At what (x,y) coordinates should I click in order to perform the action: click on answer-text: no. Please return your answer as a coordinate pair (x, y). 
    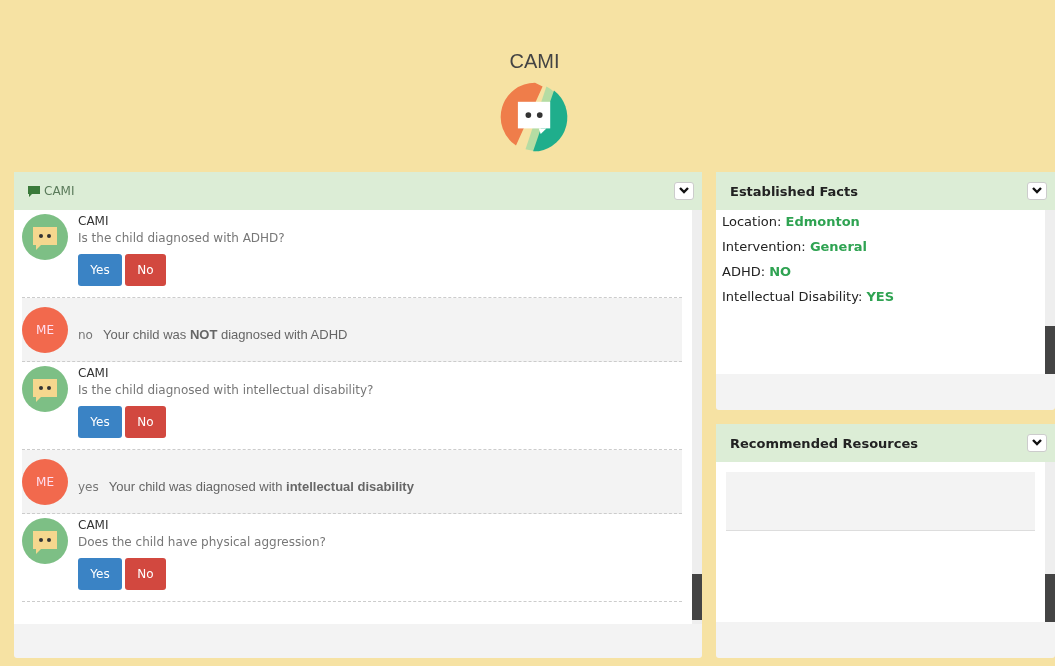
    Looking at the image, I should click on (85, 334).